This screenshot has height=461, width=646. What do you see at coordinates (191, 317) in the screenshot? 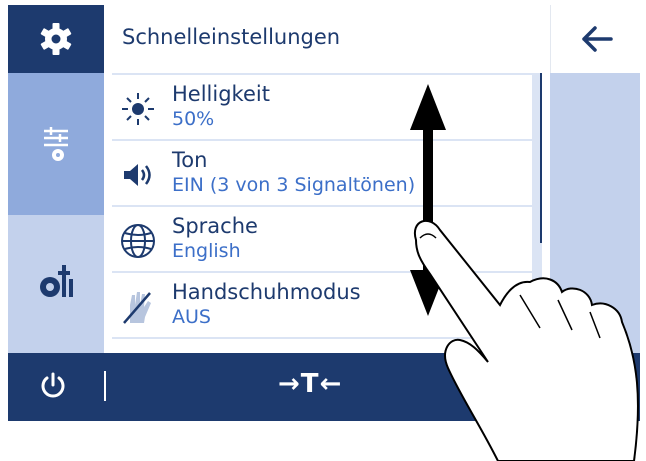
I see `setting-value: AUS` at bounding box center [191, 317].